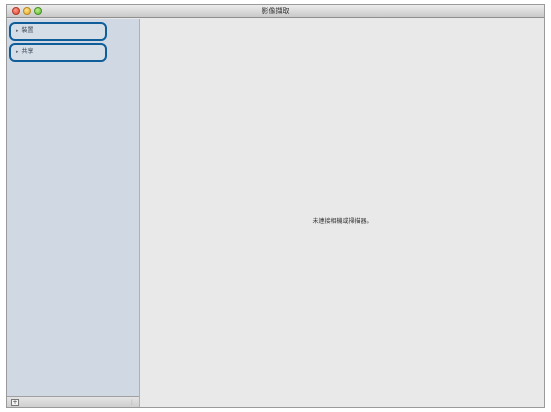 This screenshot has width=551, height=412. I want to click on sidebar-item-shared: ▸ 共享, so click(58, 52).